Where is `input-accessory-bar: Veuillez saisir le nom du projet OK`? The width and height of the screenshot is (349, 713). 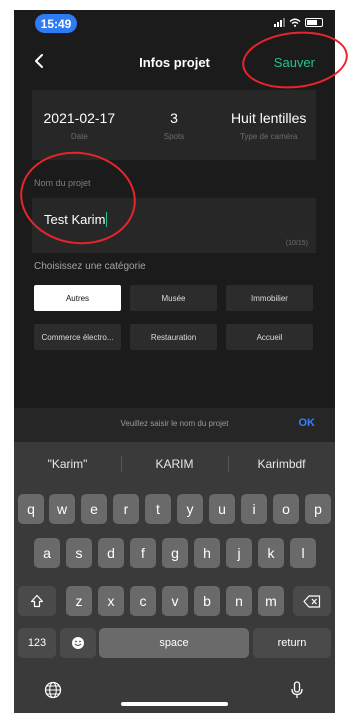
input-accessory-bar: Veuillez saisir le nom du projet OK is located at coordinates (174, 425).